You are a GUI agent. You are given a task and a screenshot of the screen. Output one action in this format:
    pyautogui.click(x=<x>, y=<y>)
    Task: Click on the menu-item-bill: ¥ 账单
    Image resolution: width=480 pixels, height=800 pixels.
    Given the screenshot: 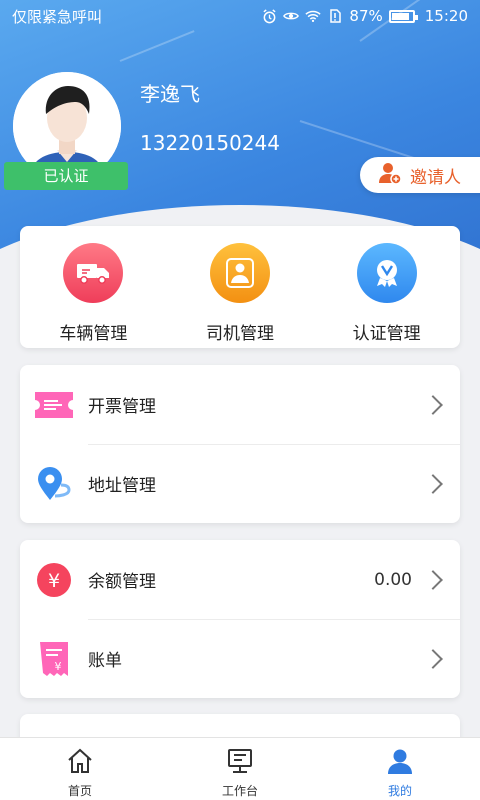 What is the action you would take?
    pyautogui.click(x=240, y=658)
    